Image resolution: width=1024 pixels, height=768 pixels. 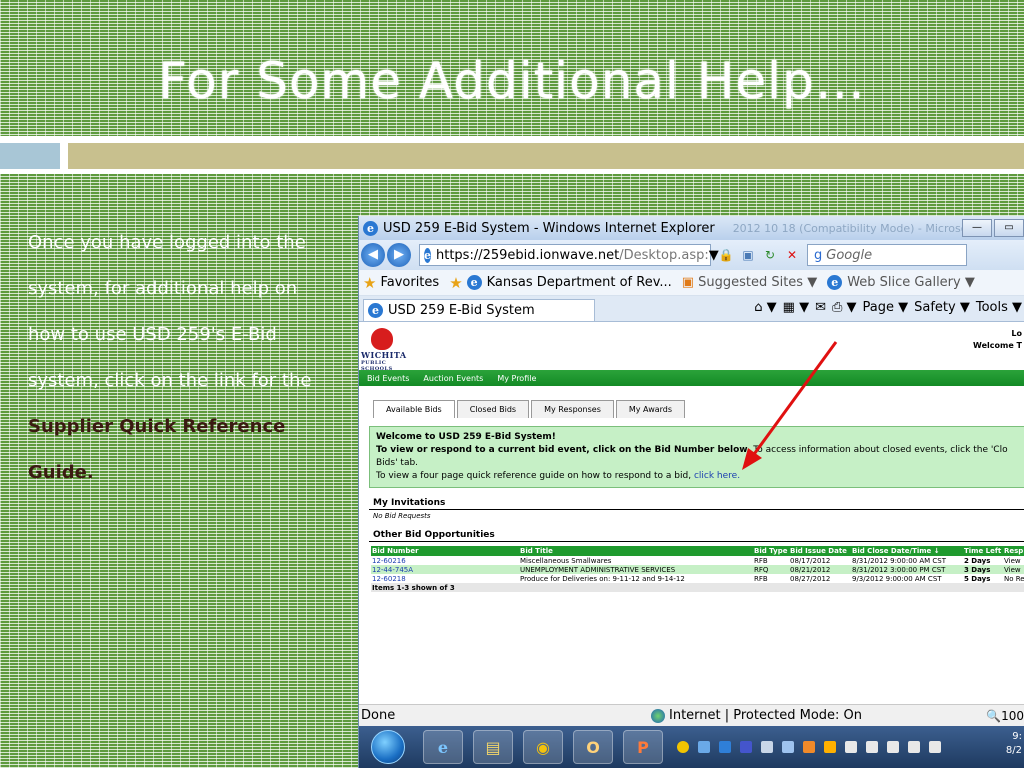 What do you see at coordinates (664, 255) in the screenshot?
I see `url-path: /Desktop.asp:` at bounding box center [664, 255].